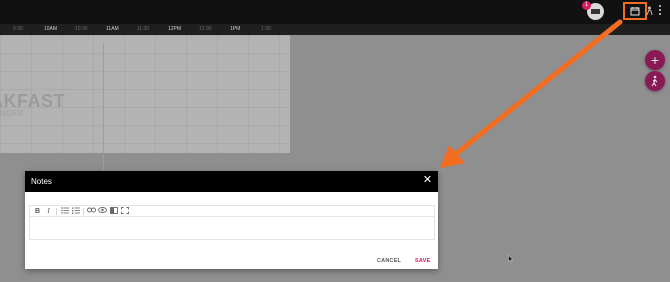  I want to click on eye-icon, so click(102, 211).